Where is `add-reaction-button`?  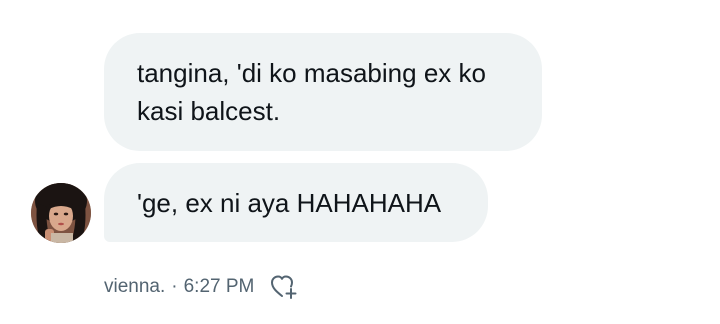 add-reaction-button is located at coordinates (284, 287).